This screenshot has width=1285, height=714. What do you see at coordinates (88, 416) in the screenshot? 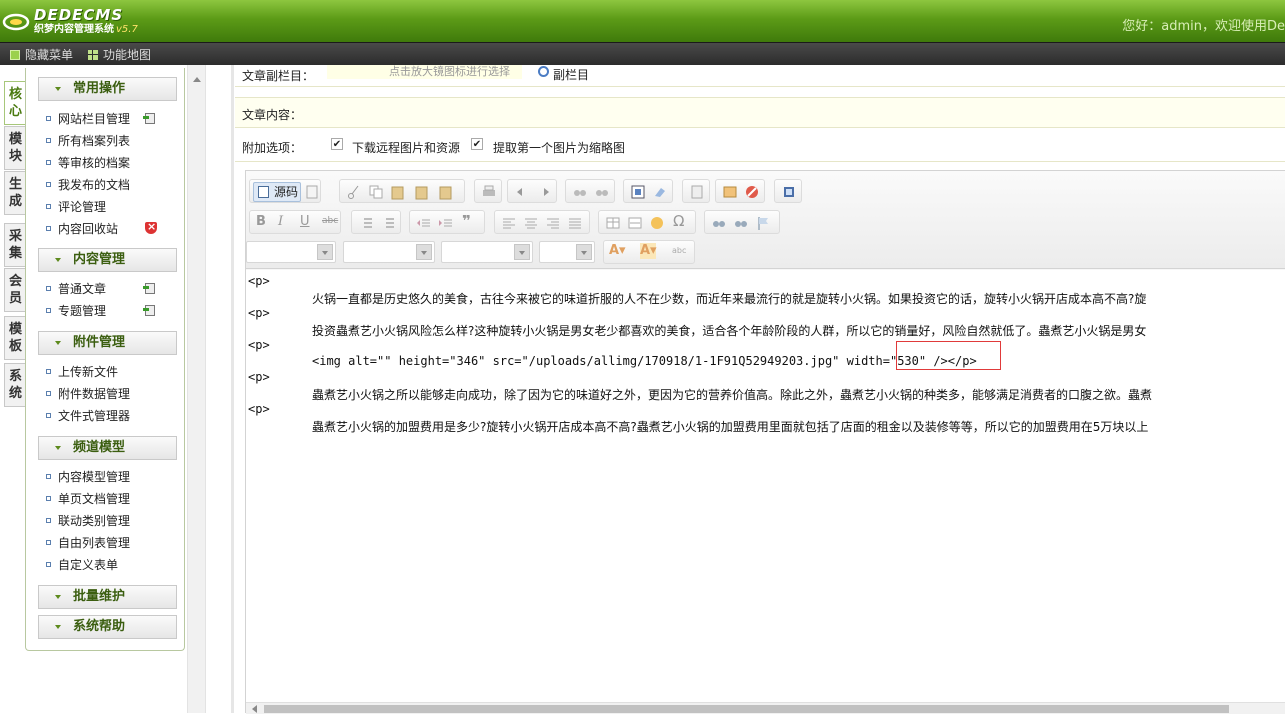
I see `sidebar-item-file-manager: 文件式管理器` at bounding box center [88, 416].